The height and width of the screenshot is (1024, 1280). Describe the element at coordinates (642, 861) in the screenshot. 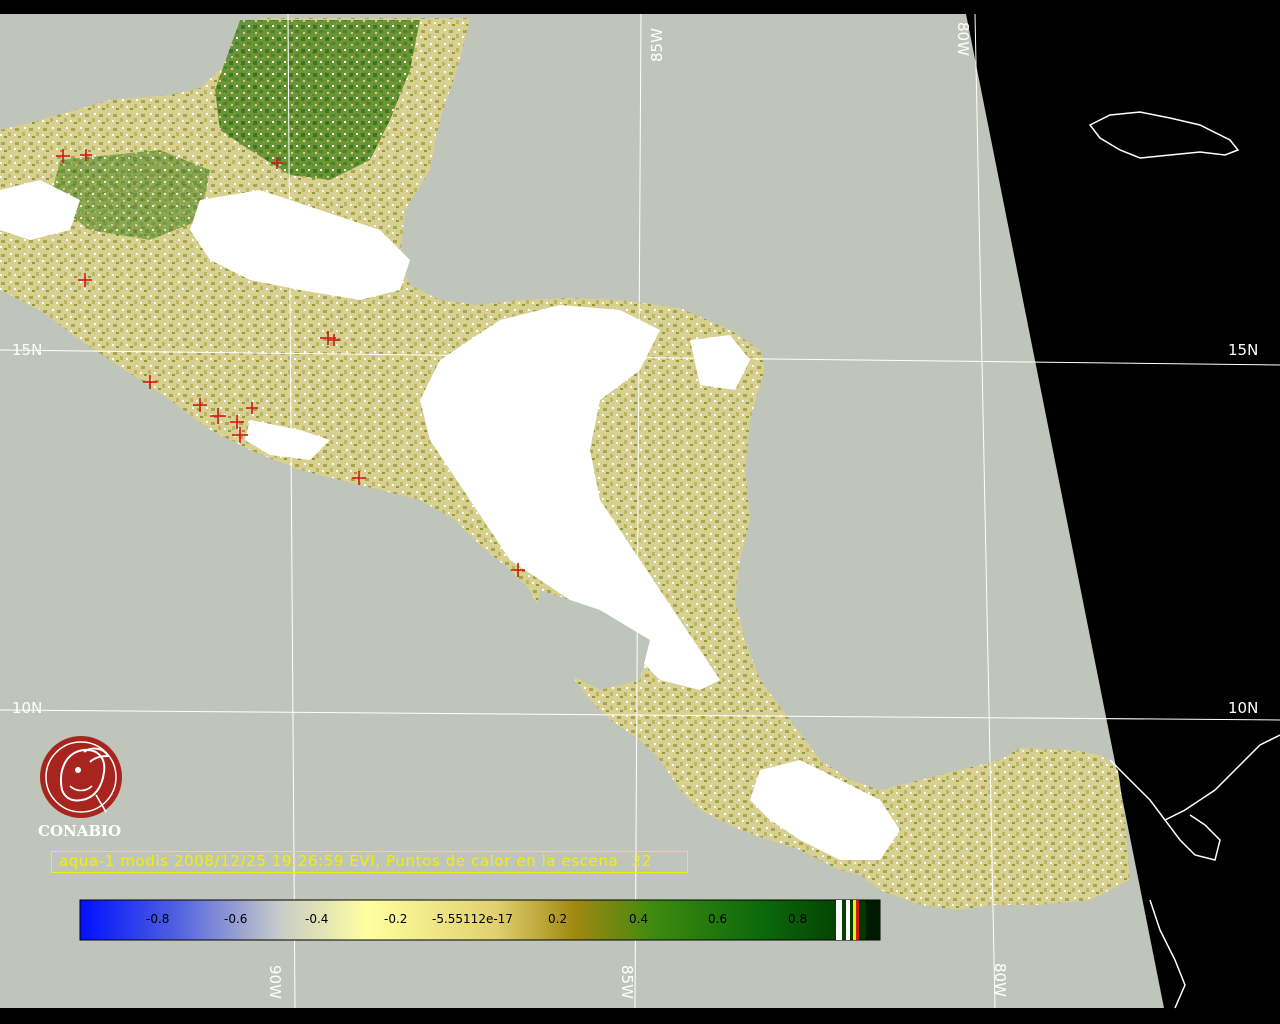

I see `hotspot-count: 22` at that location.